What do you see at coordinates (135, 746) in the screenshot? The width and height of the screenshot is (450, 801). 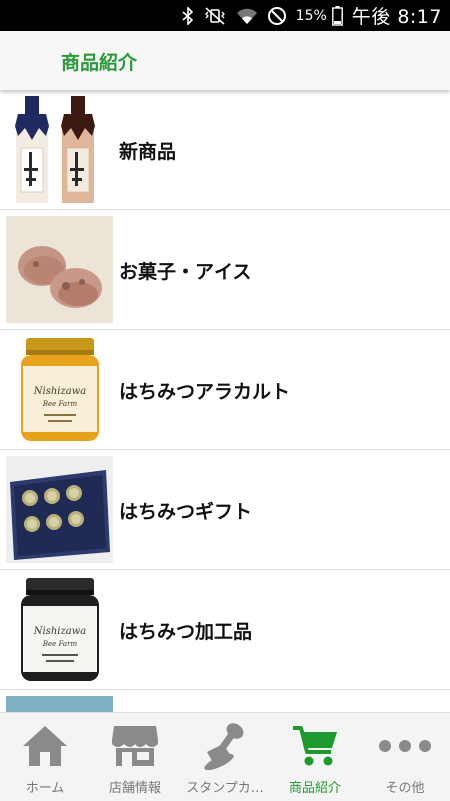 I see `store-icon` at bounding box center [135, 746].